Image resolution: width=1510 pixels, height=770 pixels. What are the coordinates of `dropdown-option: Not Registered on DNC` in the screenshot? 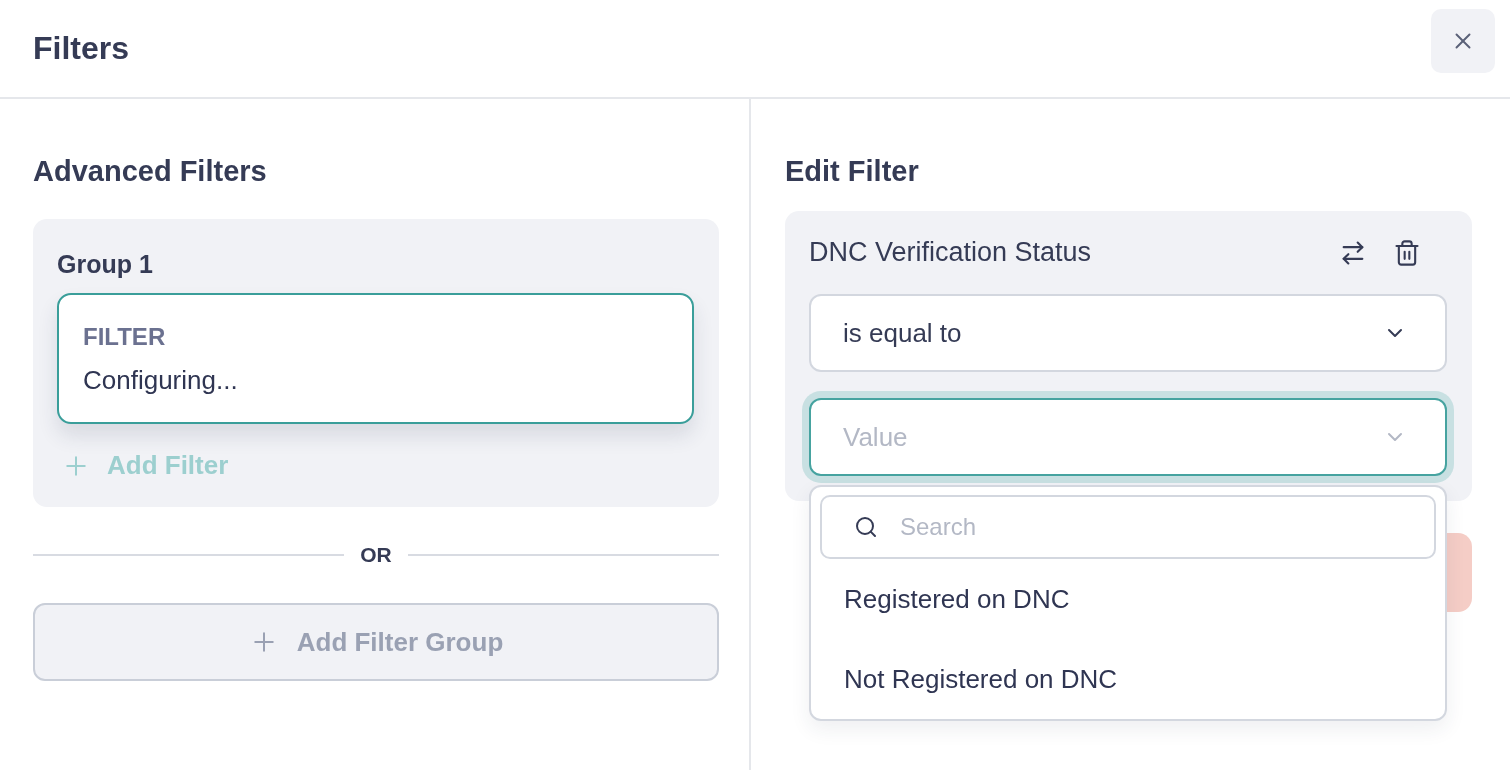 It's located at (1128, 679).